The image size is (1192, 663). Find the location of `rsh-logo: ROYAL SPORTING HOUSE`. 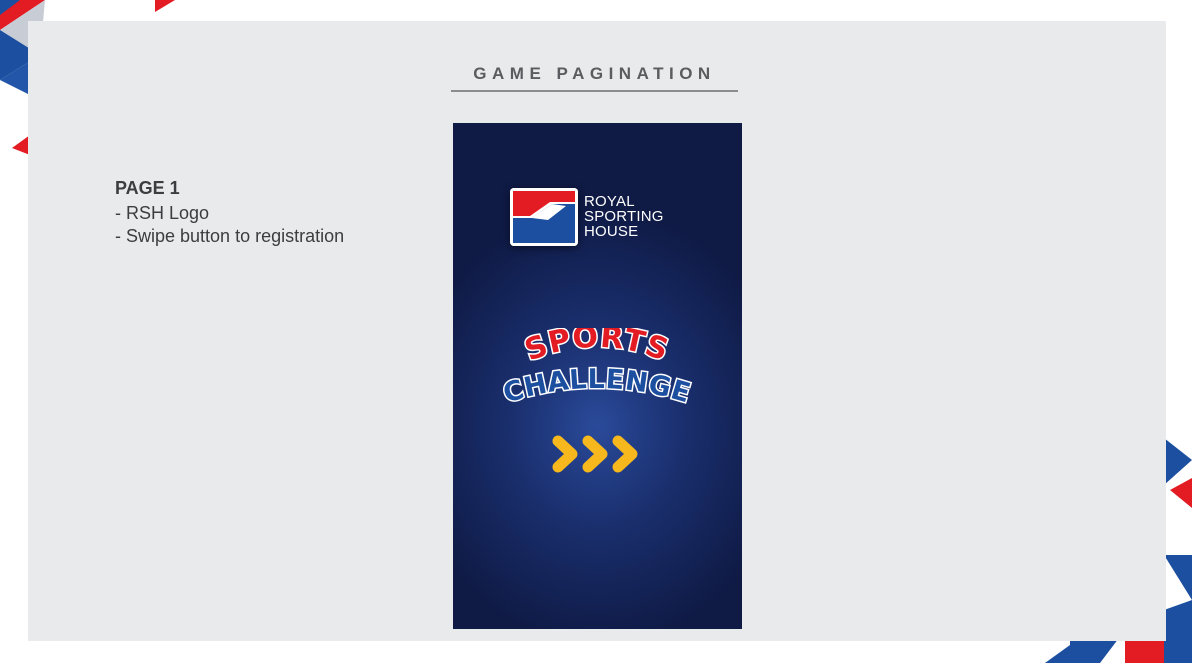

rsh-logo: ROYAL SPORTING HOUSE is located at coordinates (595, 218).